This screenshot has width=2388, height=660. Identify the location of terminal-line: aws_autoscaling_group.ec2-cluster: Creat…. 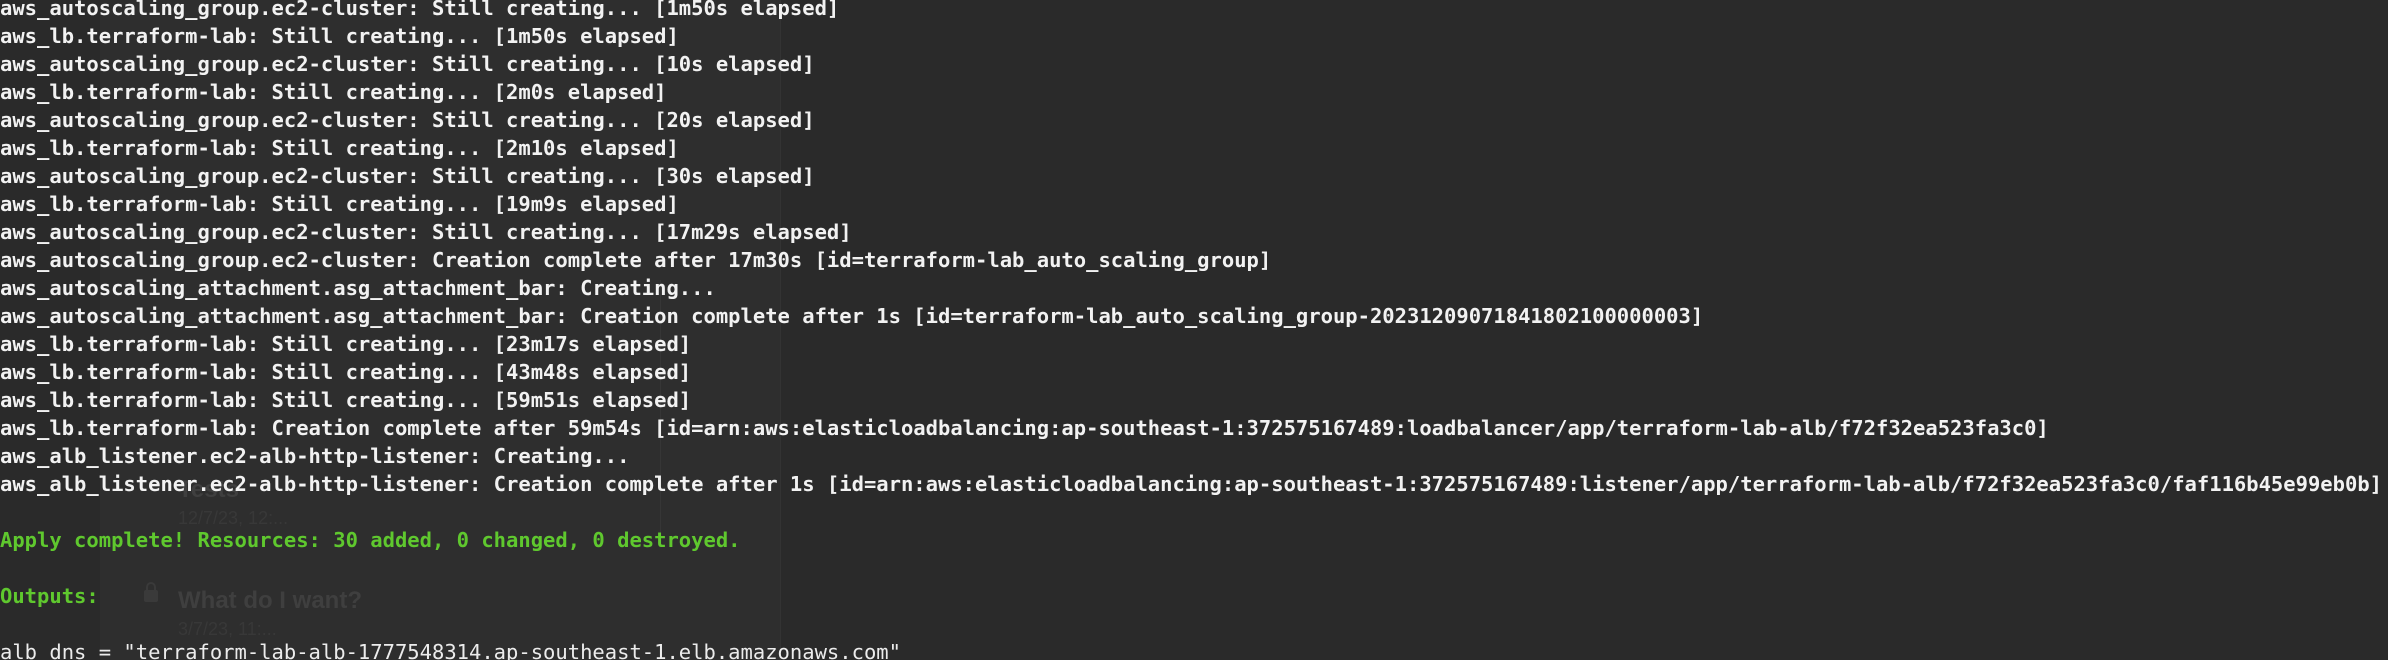
(636, 260).